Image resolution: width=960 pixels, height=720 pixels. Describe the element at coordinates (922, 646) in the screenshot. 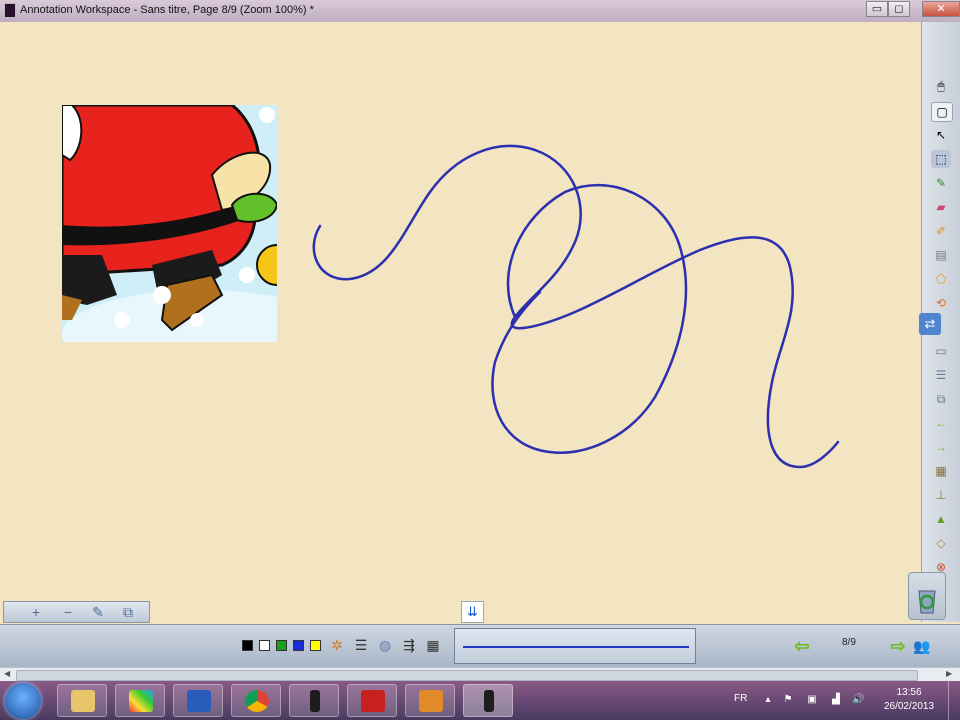

I see `users-icon: 👥` at that location.